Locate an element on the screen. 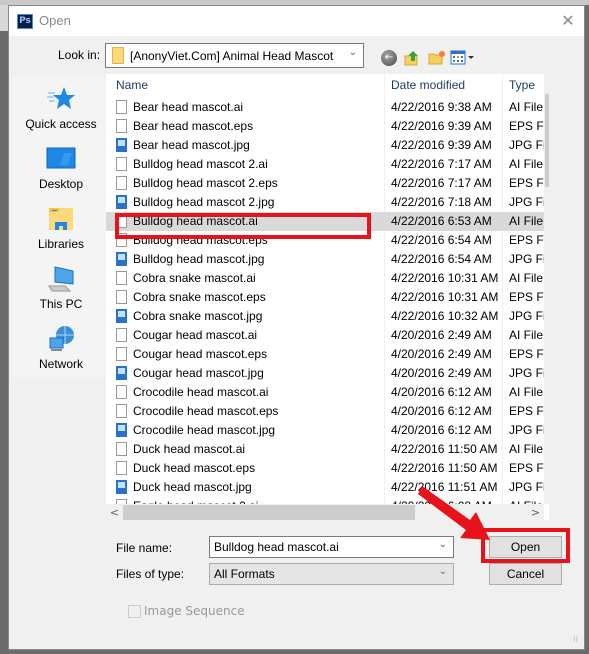  column-type: Type is located at coordinates (519, 85).